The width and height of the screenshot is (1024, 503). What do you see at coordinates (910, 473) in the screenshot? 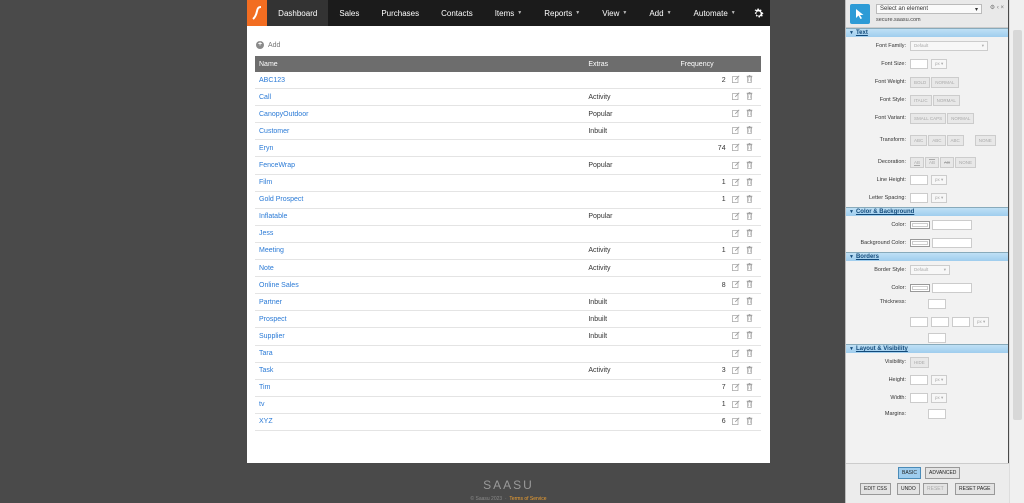
I see `basic-mode-button: BASIC` at bounding box center [910, 473].